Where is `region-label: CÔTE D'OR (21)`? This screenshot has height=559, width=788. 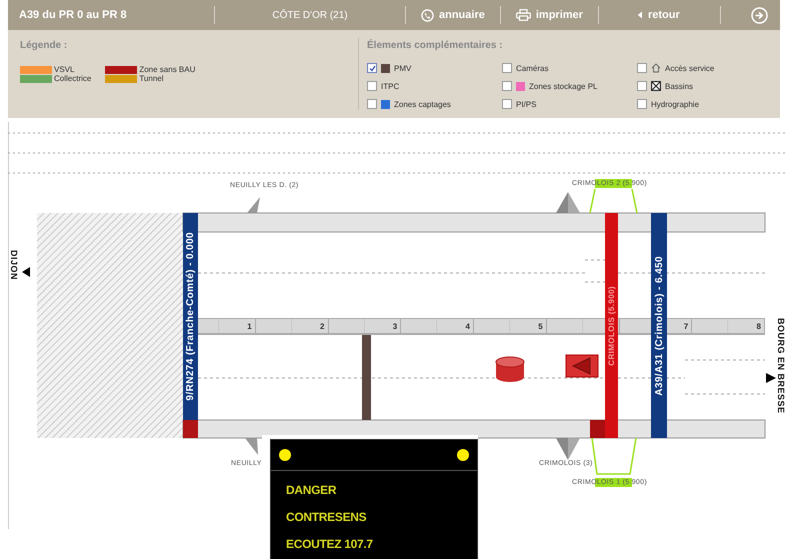 region-label: CÔTE D'OR (21) is located at coordinates (310, 15).